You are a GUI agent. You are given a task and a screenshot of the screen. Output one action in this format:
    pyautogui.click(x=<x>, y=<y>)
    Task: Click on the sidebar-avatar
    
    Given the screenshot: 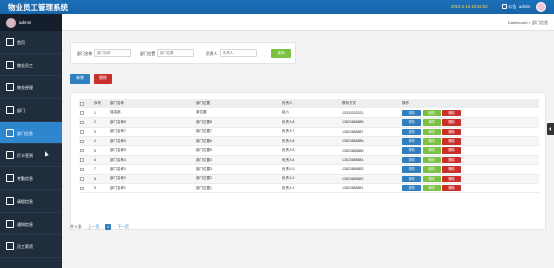 What is the action you would take?
    pyautogui.click(x=11, y=22)
    